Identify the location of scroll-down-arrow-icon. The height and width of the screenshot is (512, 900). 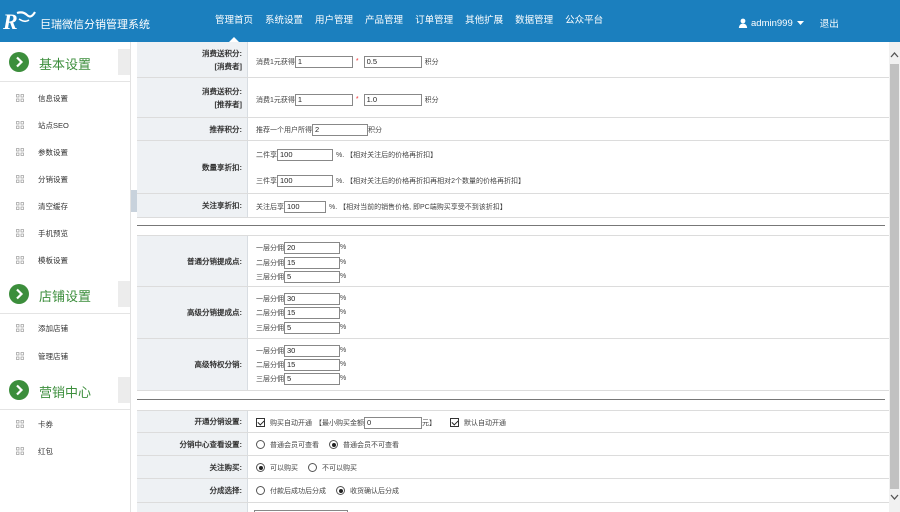
(894, 497).